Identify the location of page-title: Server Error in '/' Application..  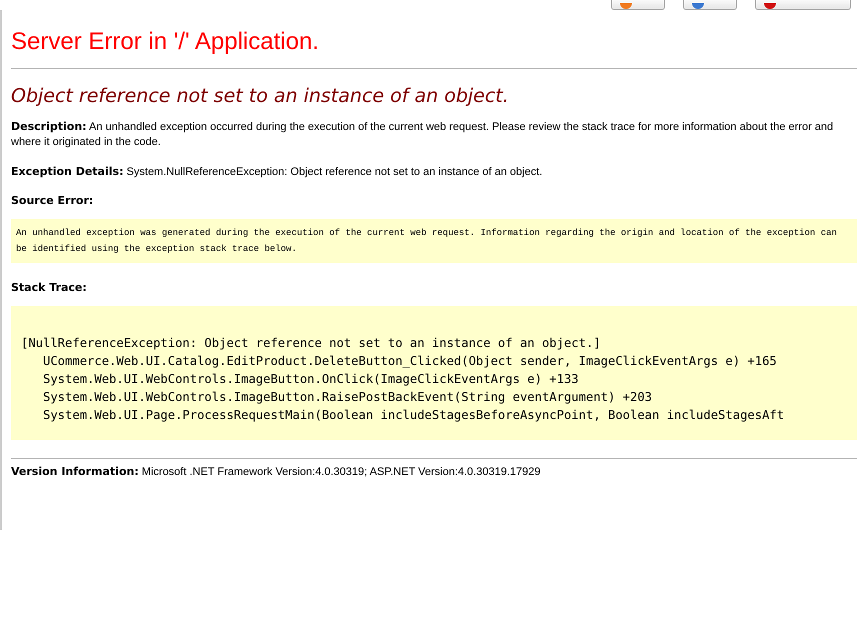
(434, 48).